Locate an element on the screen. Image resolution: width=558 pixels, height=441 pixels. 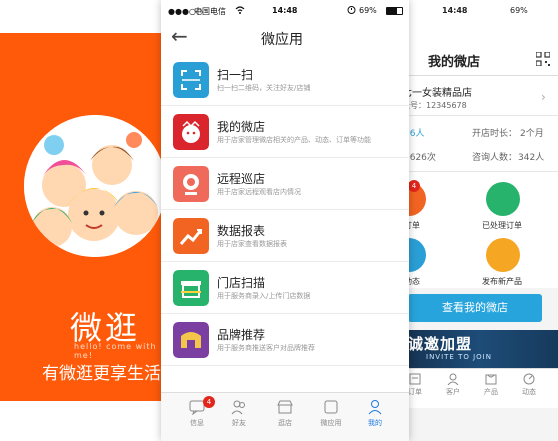
battery-icon is located at coordinates (394, 11).